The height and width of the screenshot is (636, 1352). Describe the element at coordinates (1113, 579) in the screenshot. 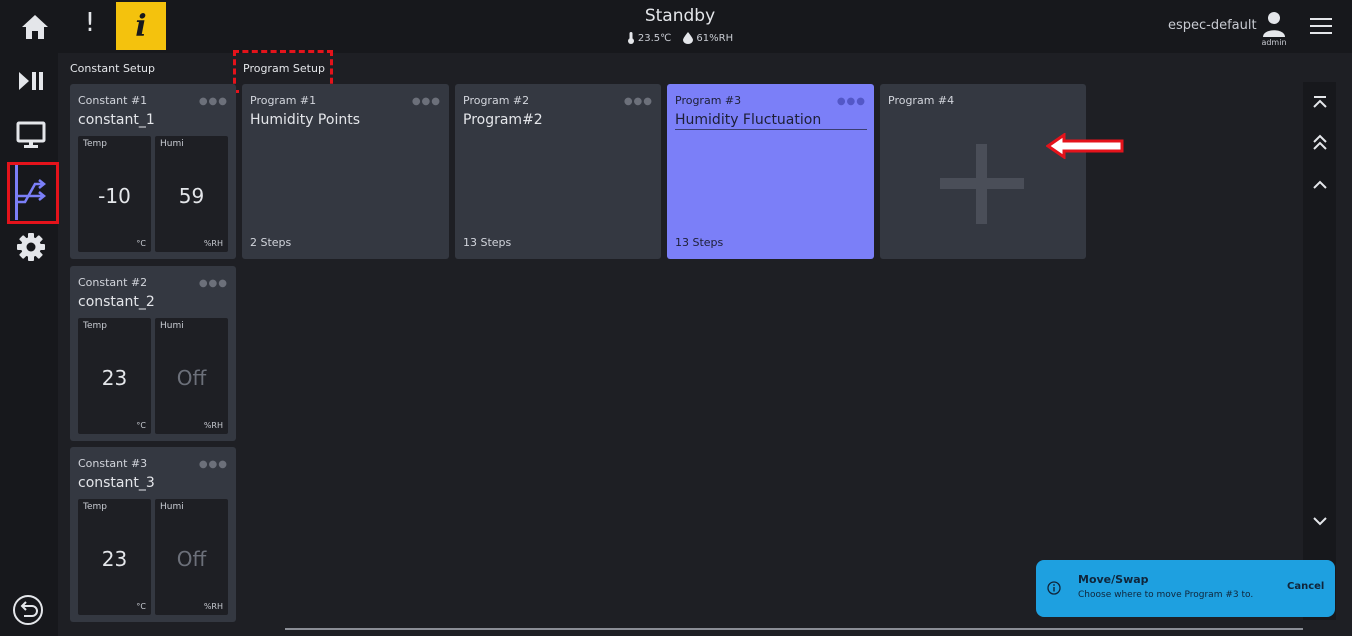

I see `toast-title: Move/Swap` at that location.